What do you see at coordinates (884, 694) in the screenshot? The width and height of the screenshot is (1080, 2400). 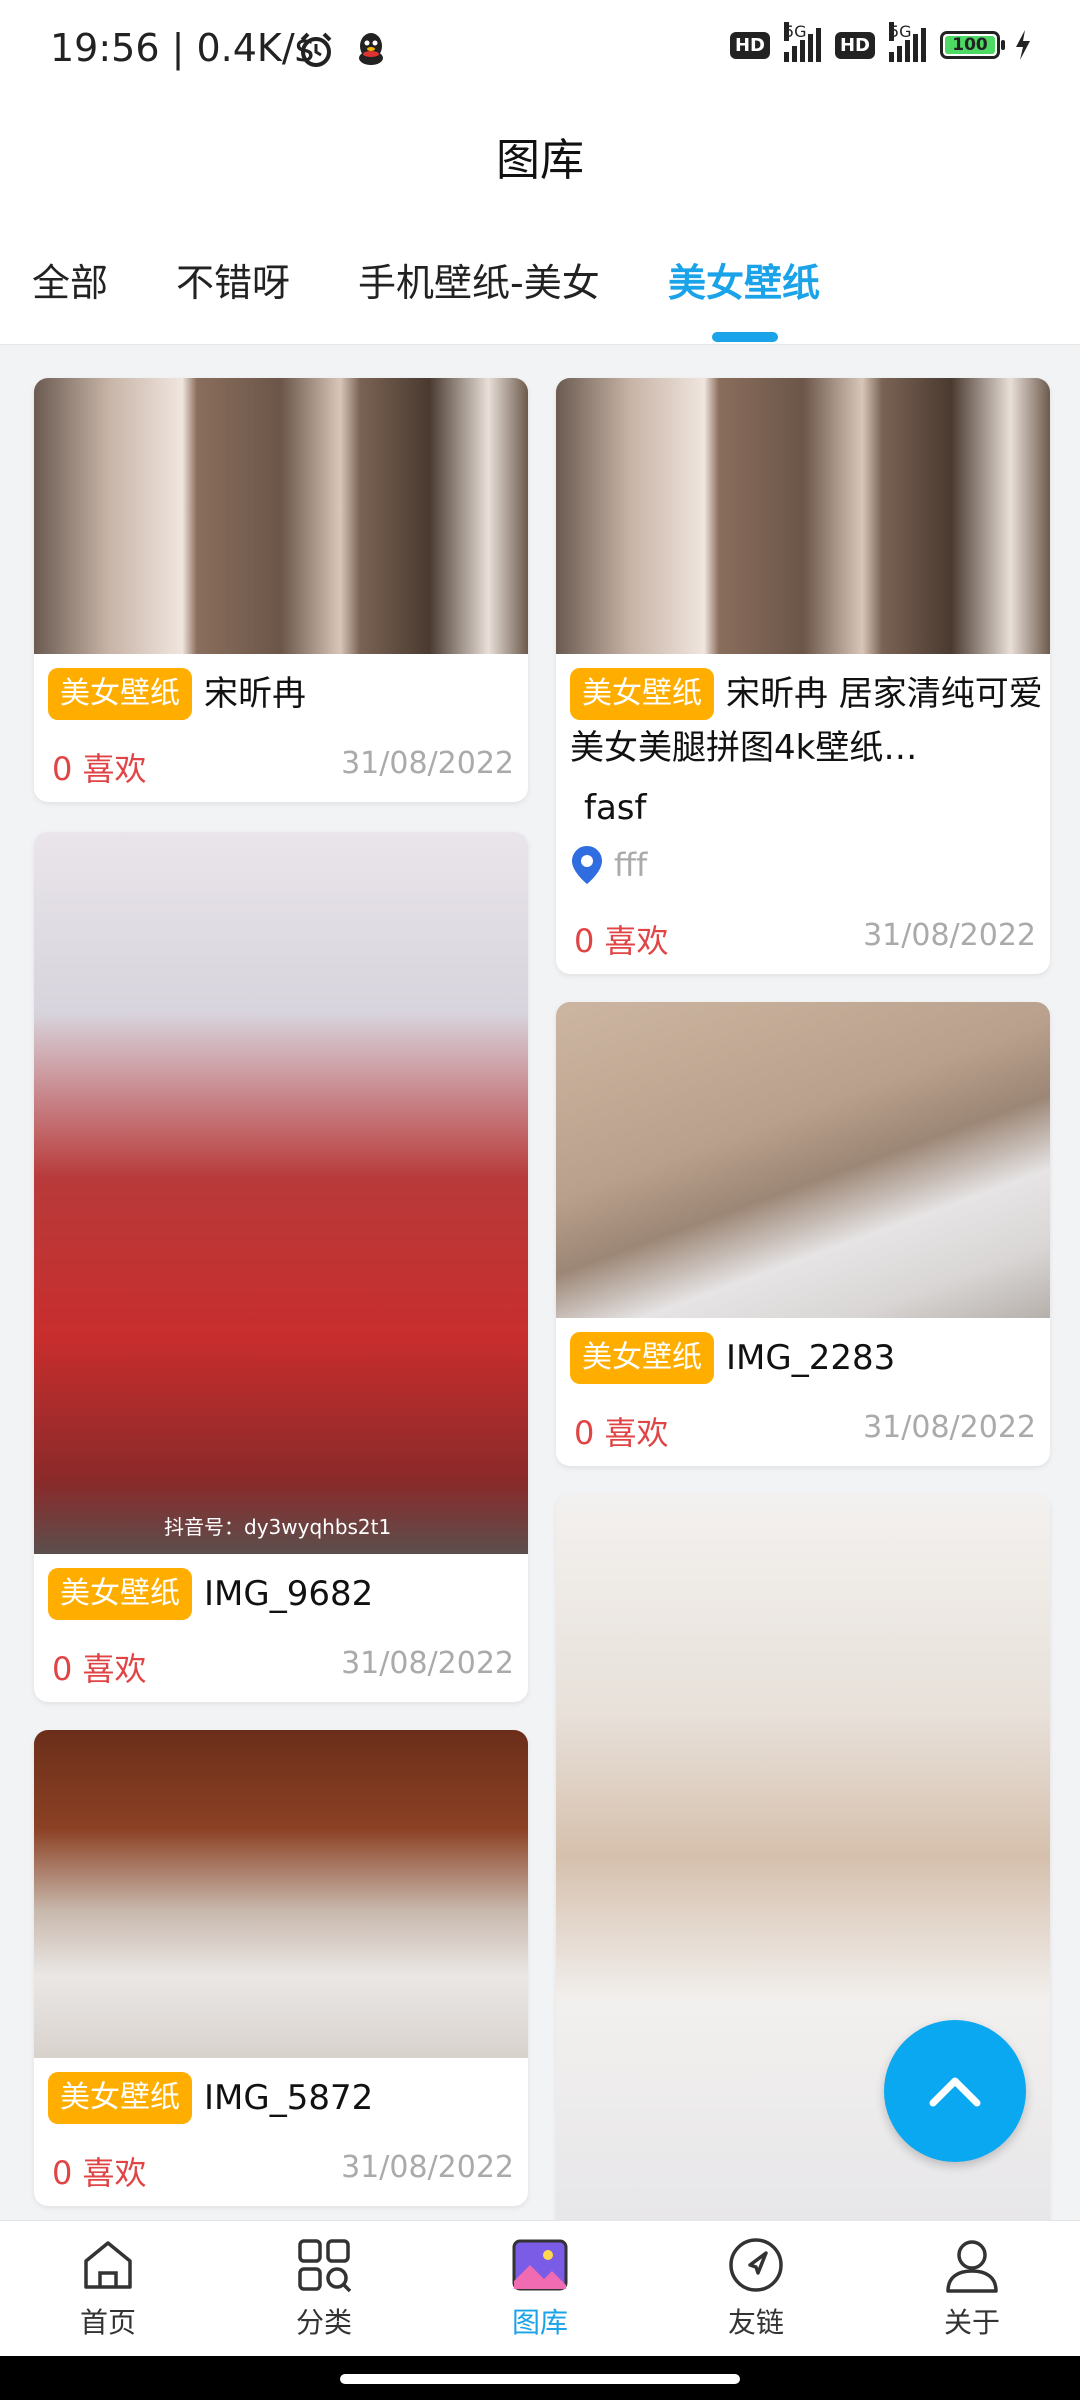 I see `card-title: 宋昕冉 居家清纯可爱` at bounding box center [884, 694].